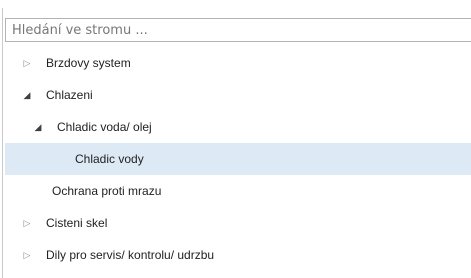  What do you see at coordinates (130, 255) in the screenshot?
I see `tree-item-label: Dily pro servis/ kontrolu/ udrzbu` at bounding box center [130, 255].